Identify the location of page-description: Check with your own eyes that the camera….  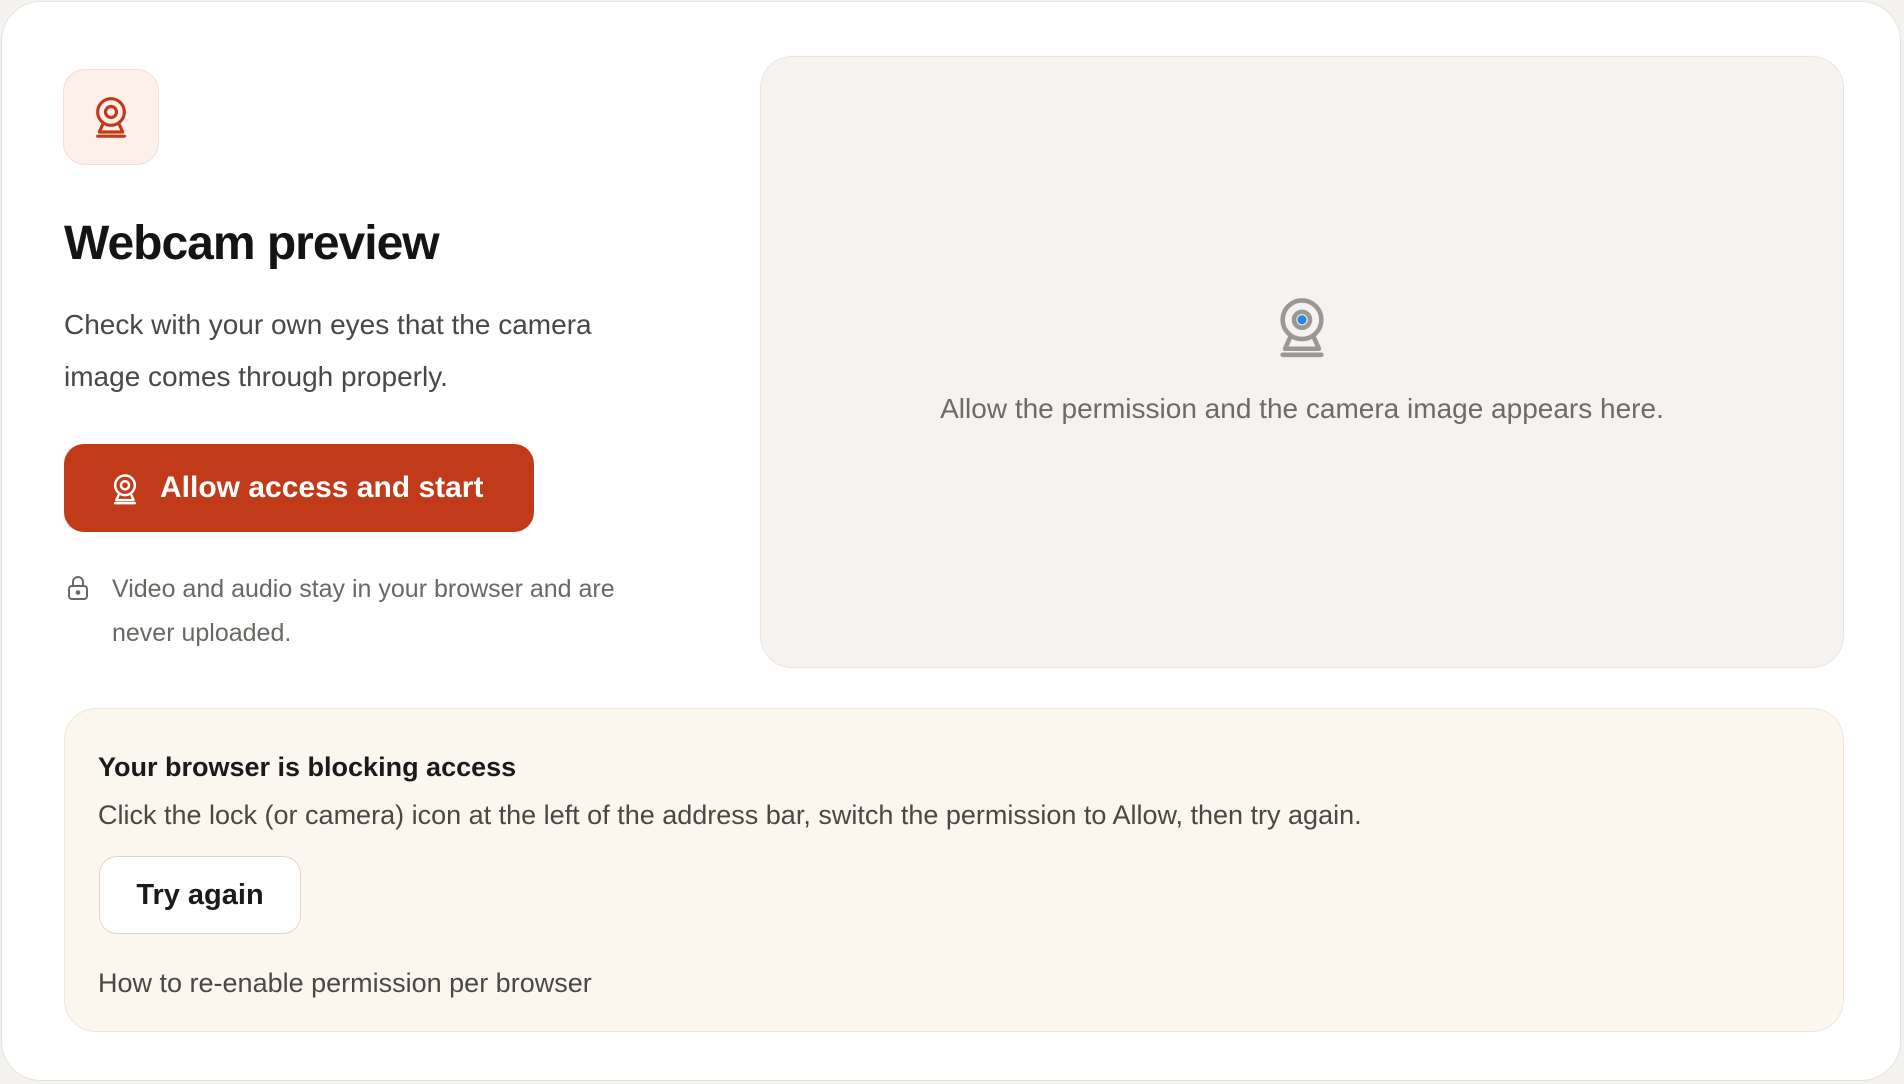
(328, 350).